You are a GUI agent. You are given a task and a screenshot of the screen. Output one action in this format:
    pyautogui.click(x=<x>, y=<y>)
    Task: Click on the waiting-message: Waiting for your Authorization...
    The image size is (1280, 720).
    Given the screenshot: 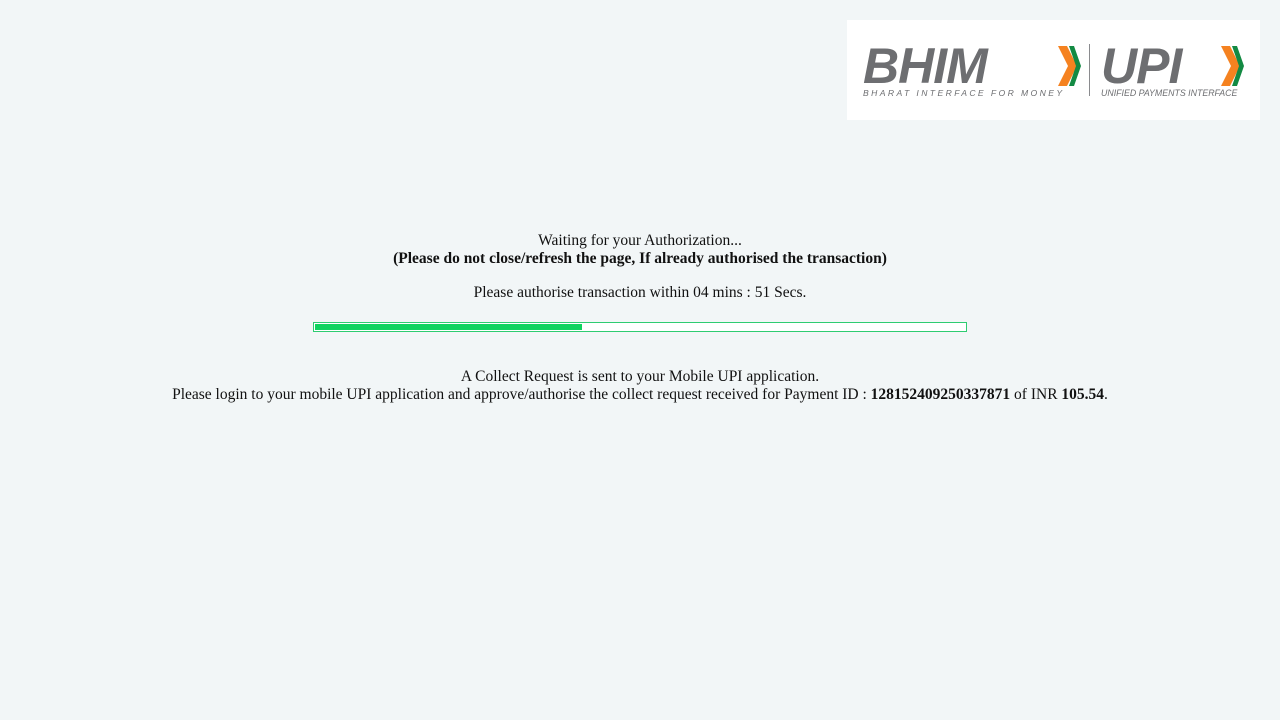 What is the action you would take?
    pyautogui.click(x=640, y=240)
    